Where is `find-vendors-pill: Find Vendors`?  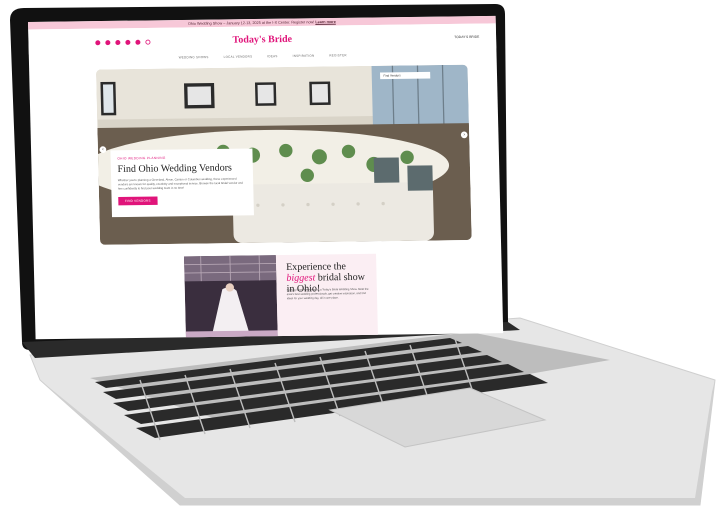
find-vendors-pill: Find Vendors is located at coordinates (405, 75).